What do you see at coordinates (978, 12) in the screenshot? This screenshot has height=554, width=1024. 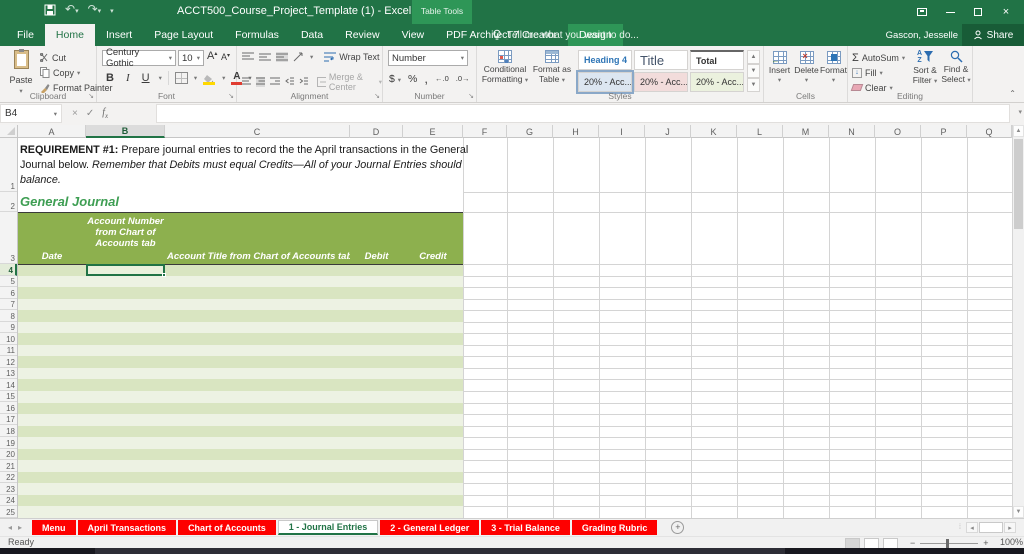 I see `restore-icon` at bounding box center [978, 12].